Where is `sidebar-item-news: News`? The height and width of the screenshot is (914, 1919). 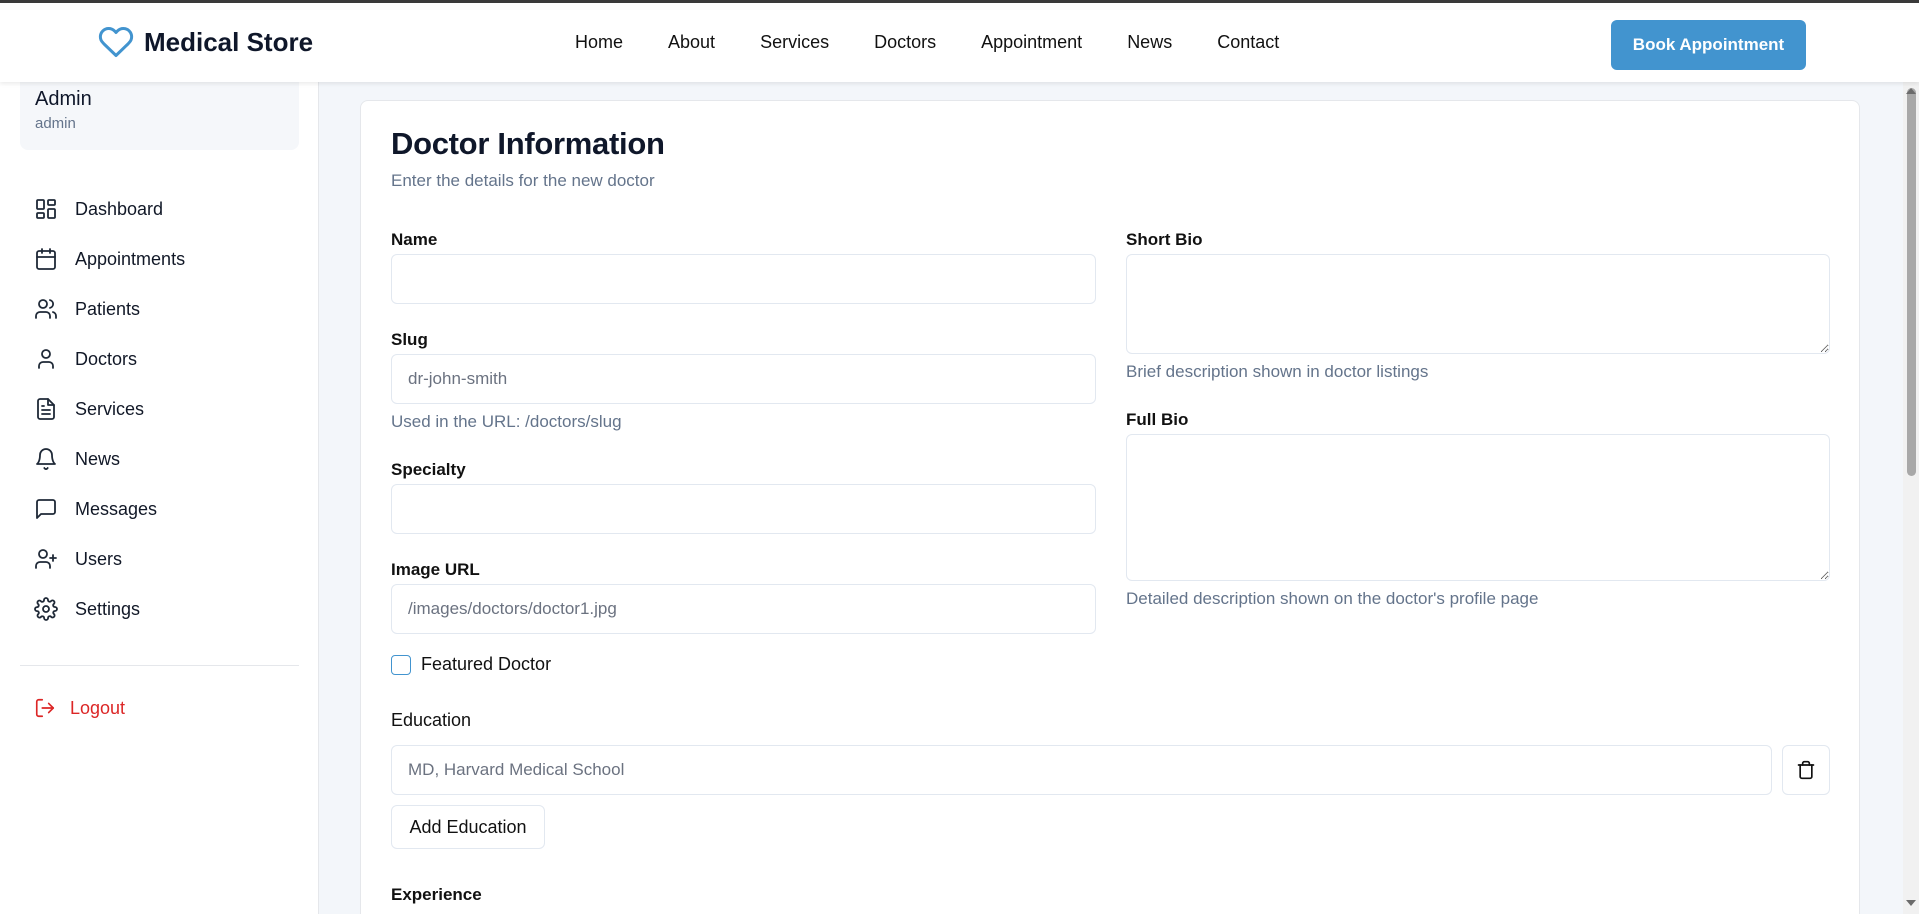 sidebar-item-news: News is located at coordinates (109, 459).